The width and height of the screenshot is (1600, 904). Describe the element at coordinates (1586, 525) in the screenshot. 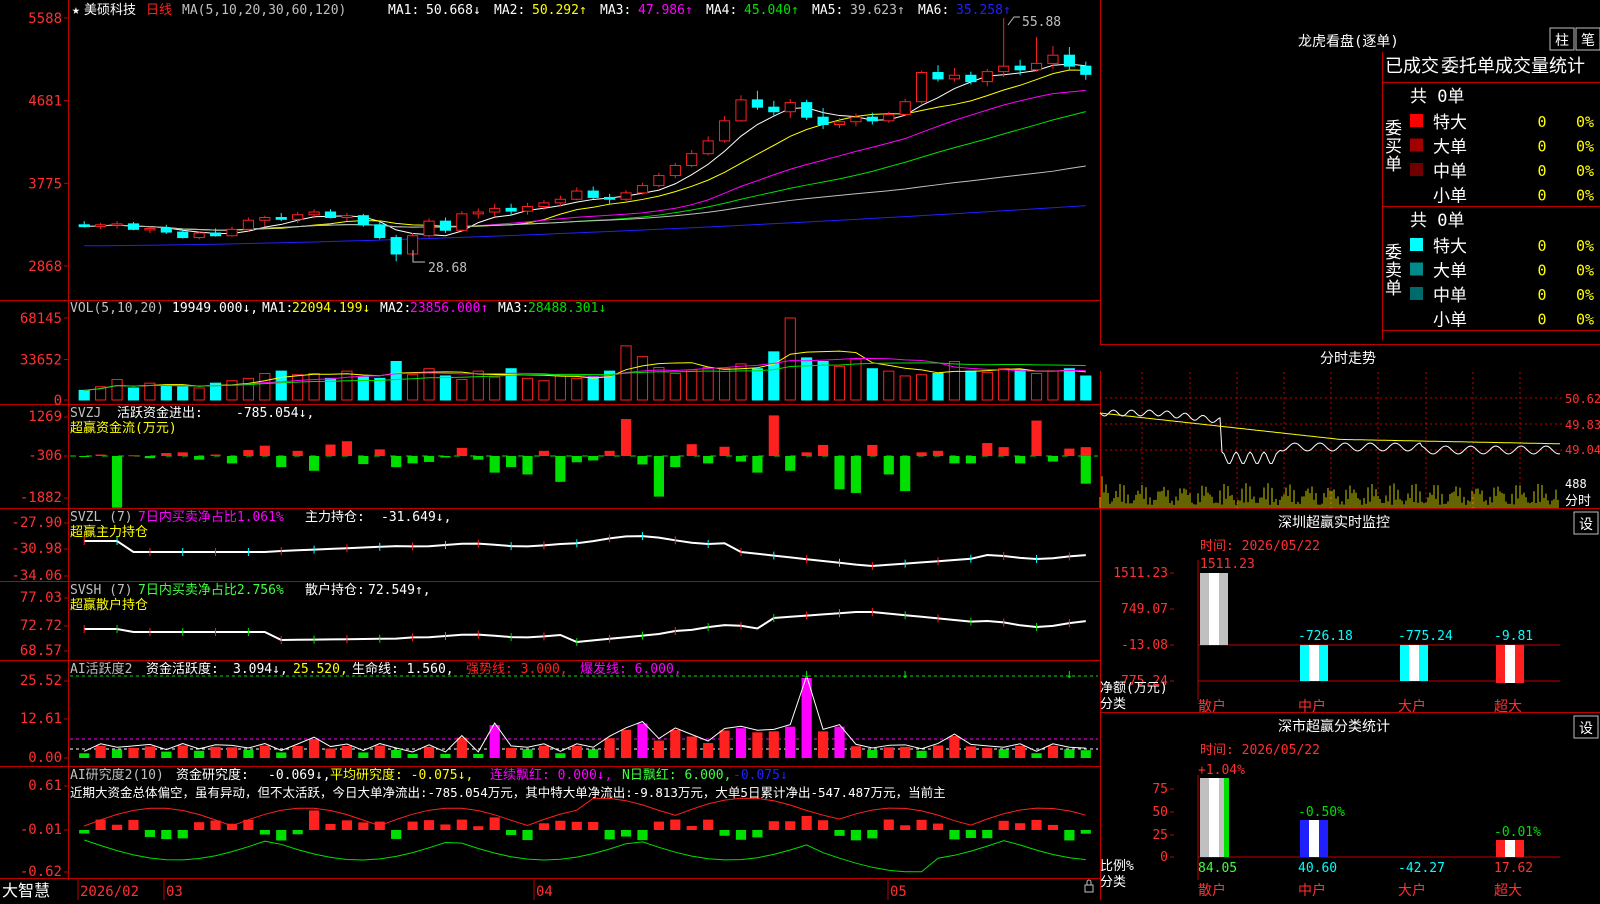

I see `monitor-setting-label: 设` at that location.